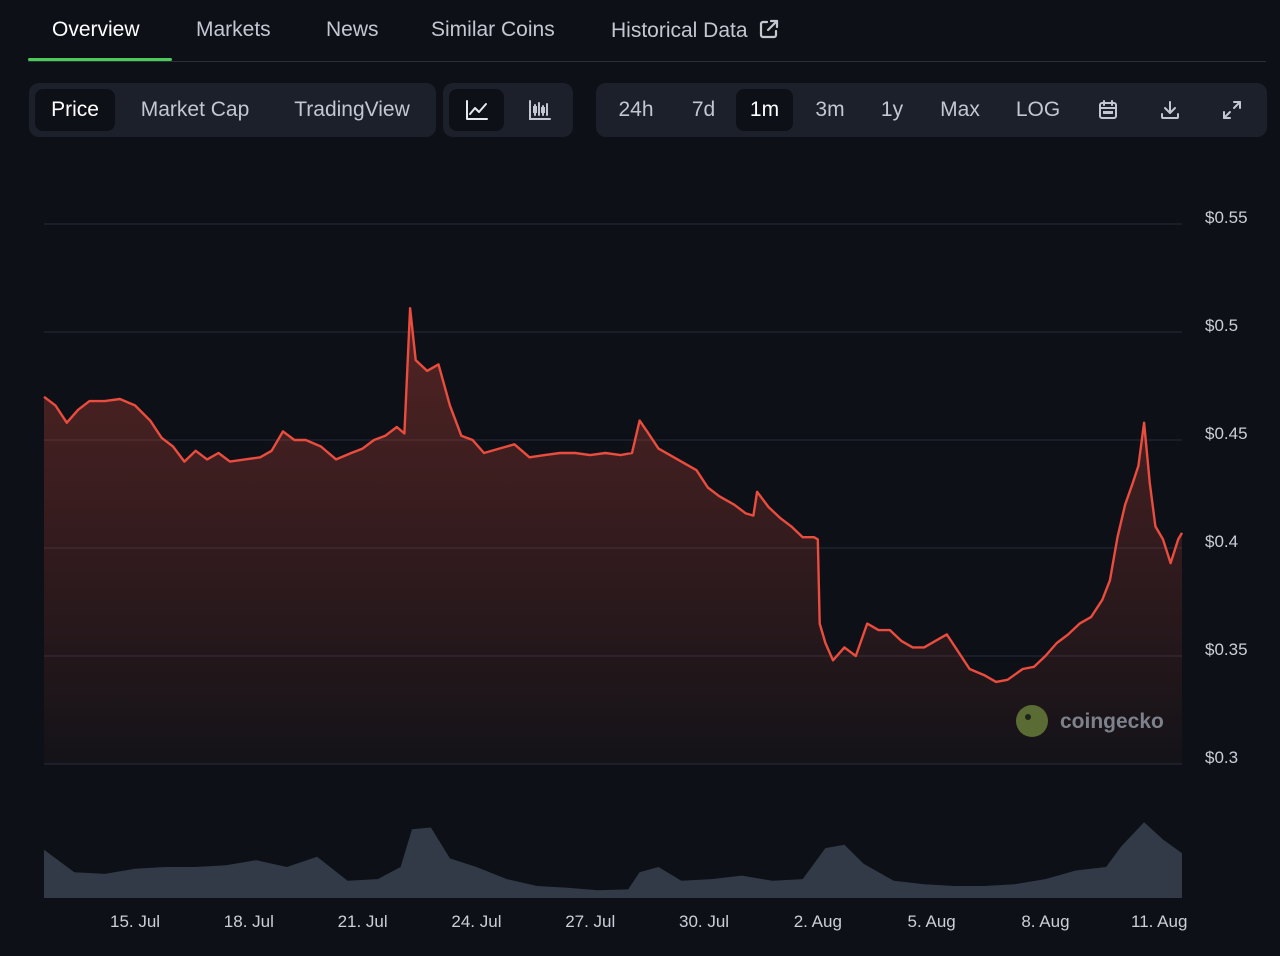  What do you see at coordinates (135, 921) in the screenshot?
I see `x-axis-tick-label: 15. Jul` at bounding box center [135, 921].